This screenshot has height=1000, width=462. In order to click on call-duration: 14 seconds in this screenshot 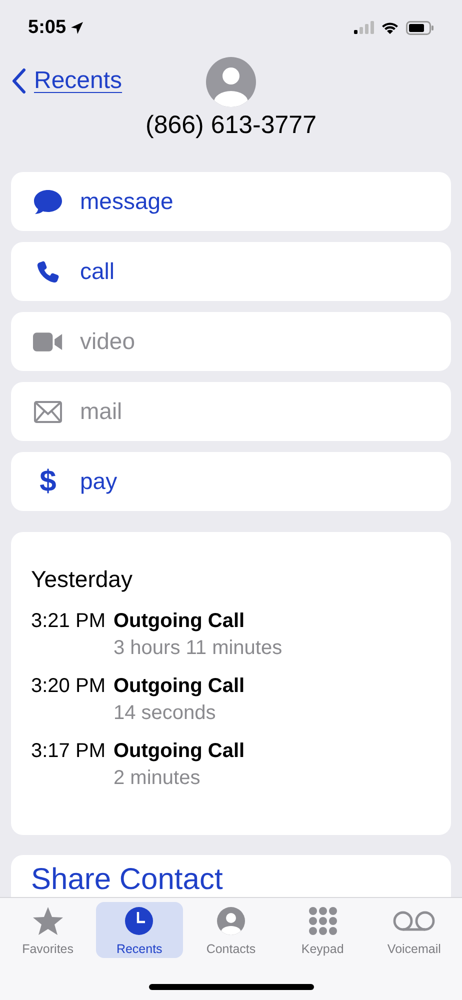, I will do `click(165, 713)`.